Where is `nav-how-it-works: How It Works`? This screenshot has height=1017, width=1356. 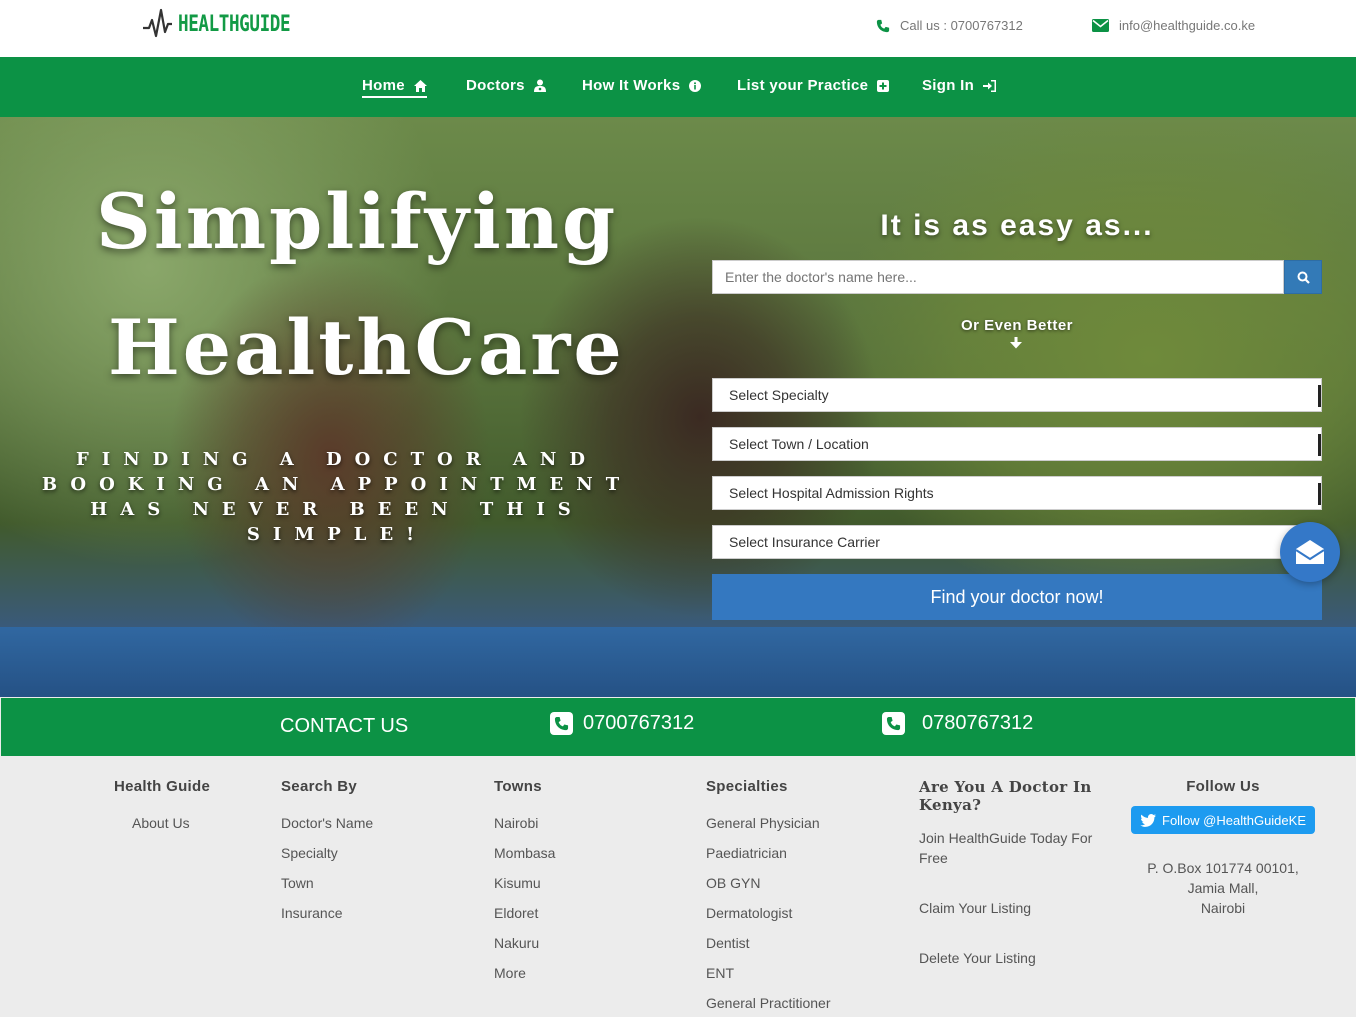
nav-how-it-works: How It Works is located at coordinates (642, 85).